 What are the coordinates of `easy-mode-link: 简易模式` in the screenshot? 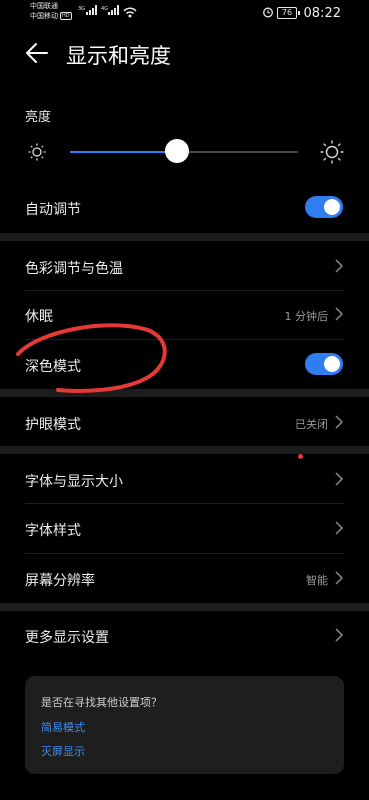 It's located at (63, 727).